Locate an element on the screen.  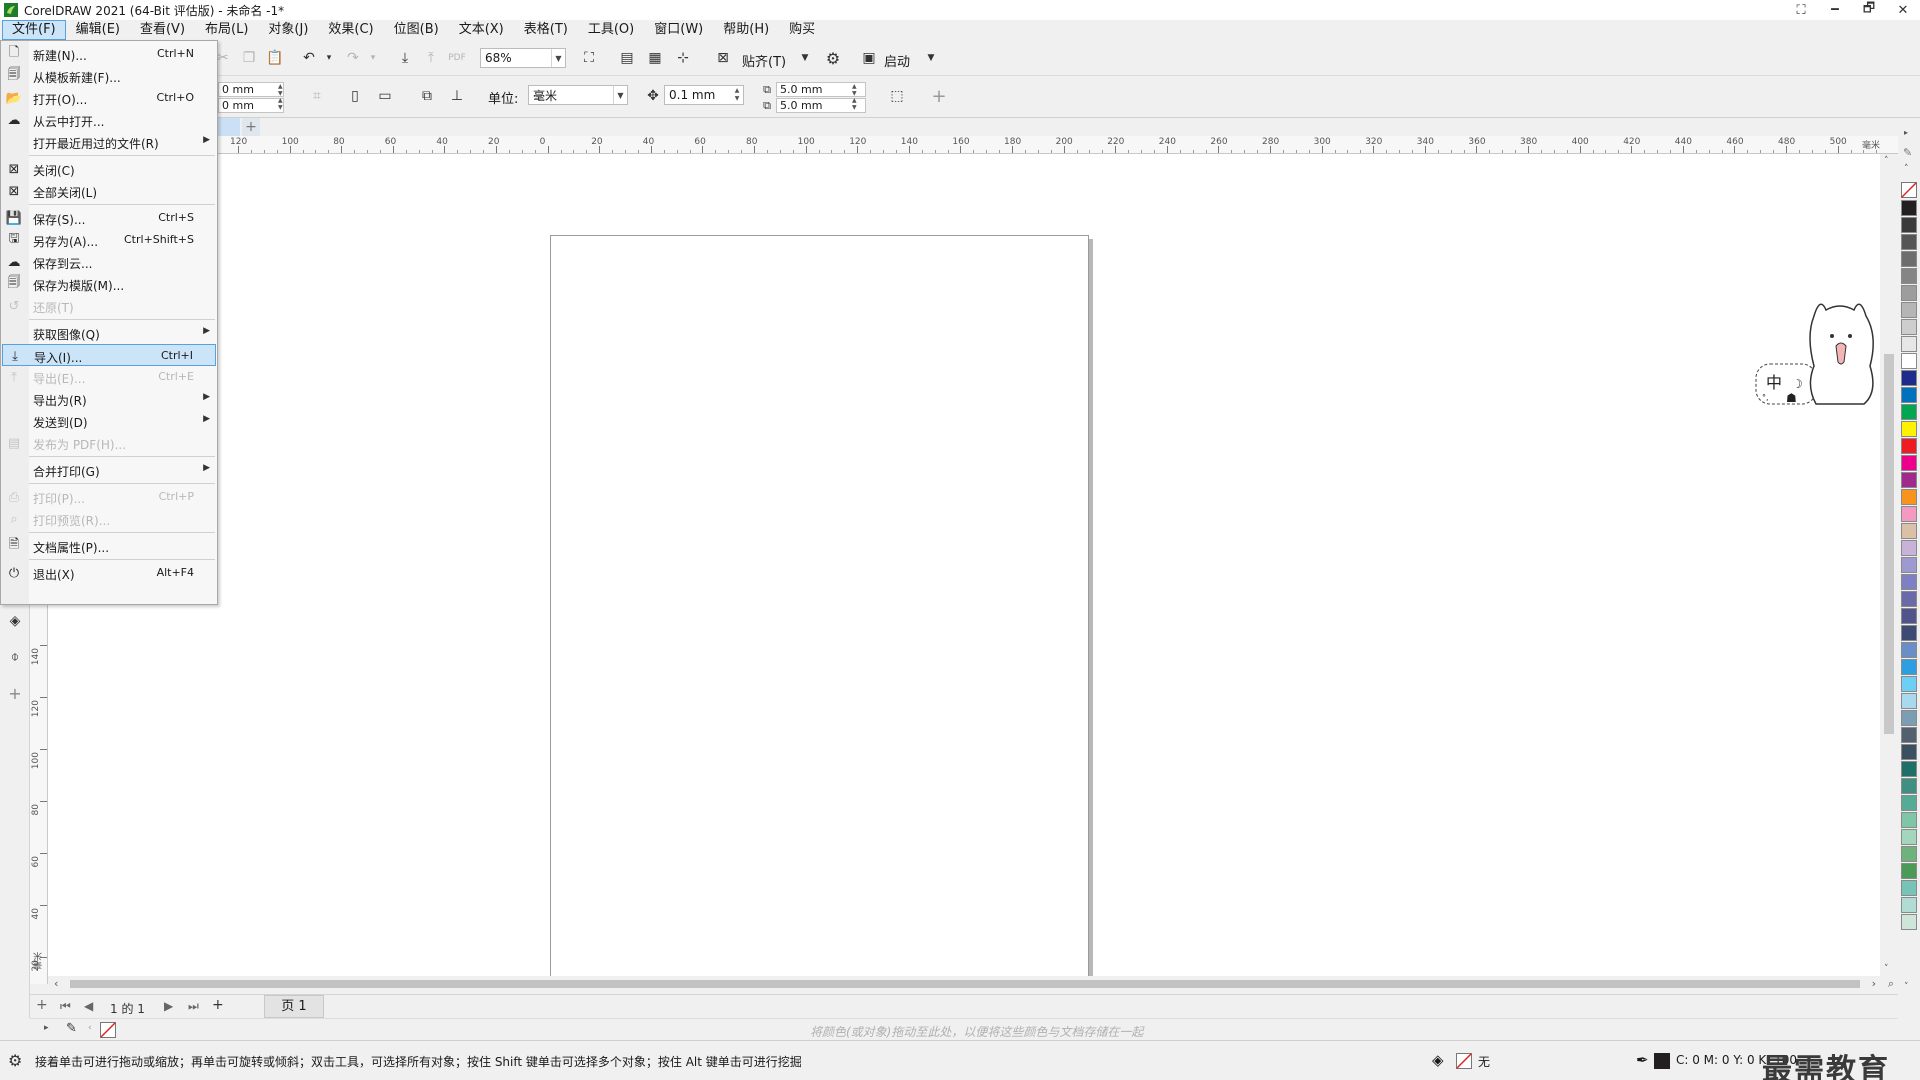
file-menu-item: 打开最近用过的文件(R) ▶ is located at coordinates (109, 142).